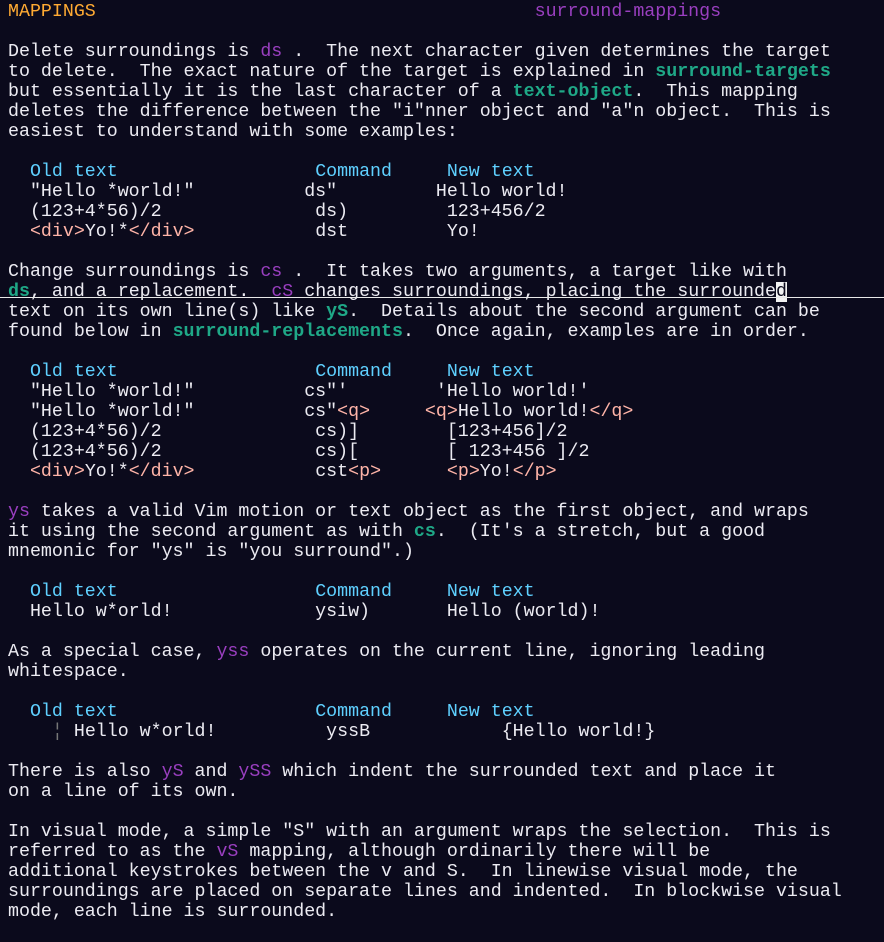 This screenshot has width=884, height=942. I want to click on text-line: MAPPINGS surround-mappings, so click(446, 12).